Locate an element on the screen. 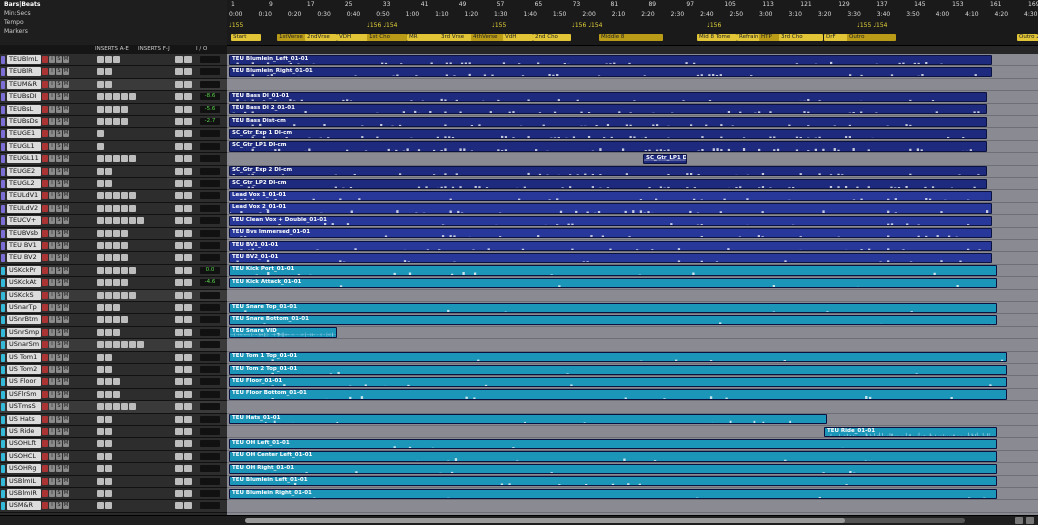 Image resolution: width=1038 pixels, height=525 pixels. tempo-marker: ♩155 ♩154 is located at coordinates (872, 25).